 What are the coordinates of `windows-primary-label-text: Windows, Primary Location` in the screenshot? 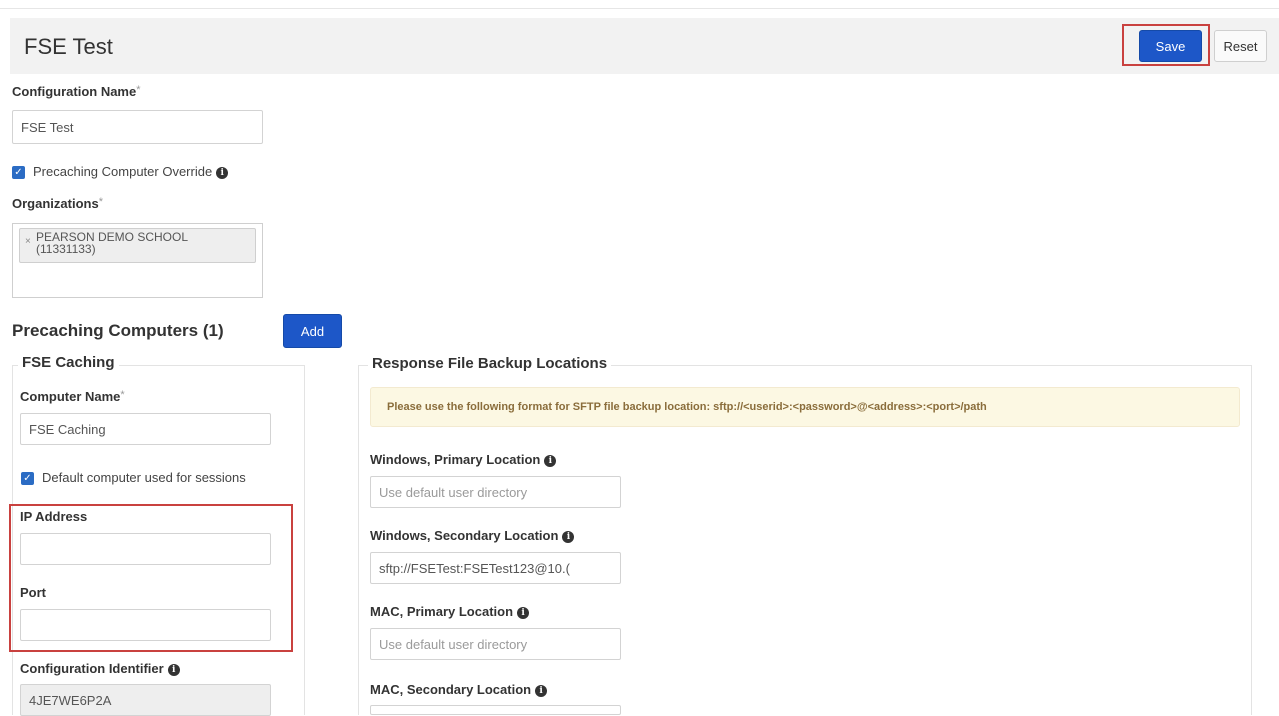 It's located at (455, 459).